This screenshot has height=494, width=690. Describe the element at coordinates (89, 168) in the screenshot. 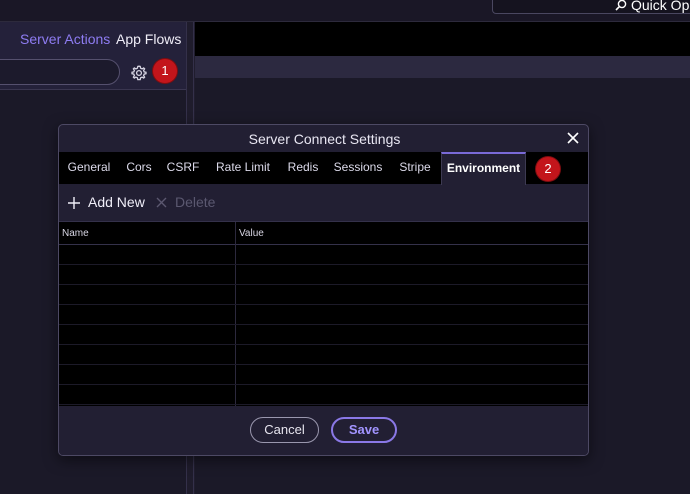

I see `tab-general: General` at that location.